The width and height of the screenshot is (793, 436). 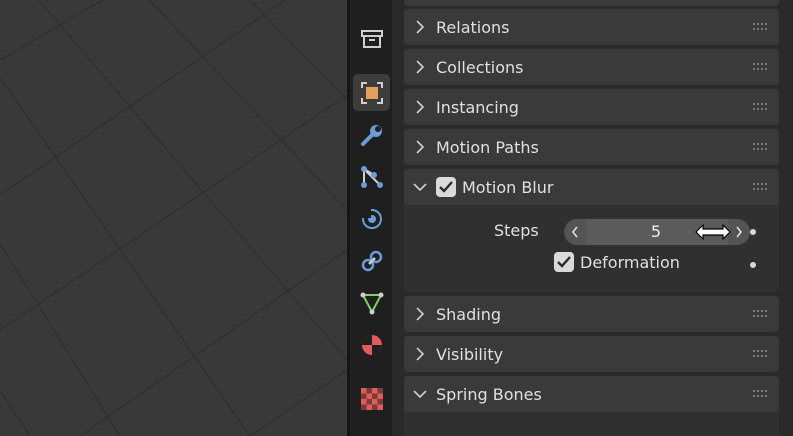 I want to click on object-icon, so click(x=371, y=92).